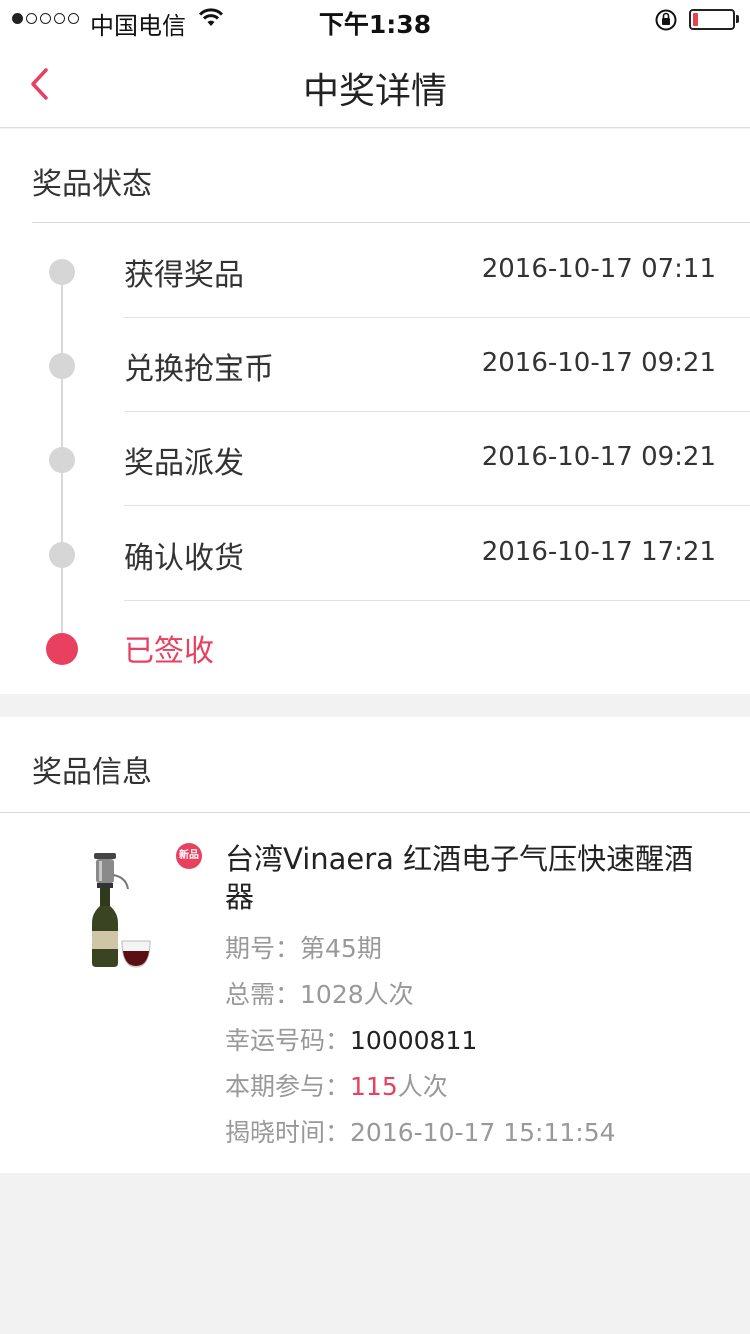 The height and width of the screenshot is (1334, 750). Describe the element at coordinates (92, 184) in the screenshot. I see `section-title-prize-status: 奖品状态` at that location.